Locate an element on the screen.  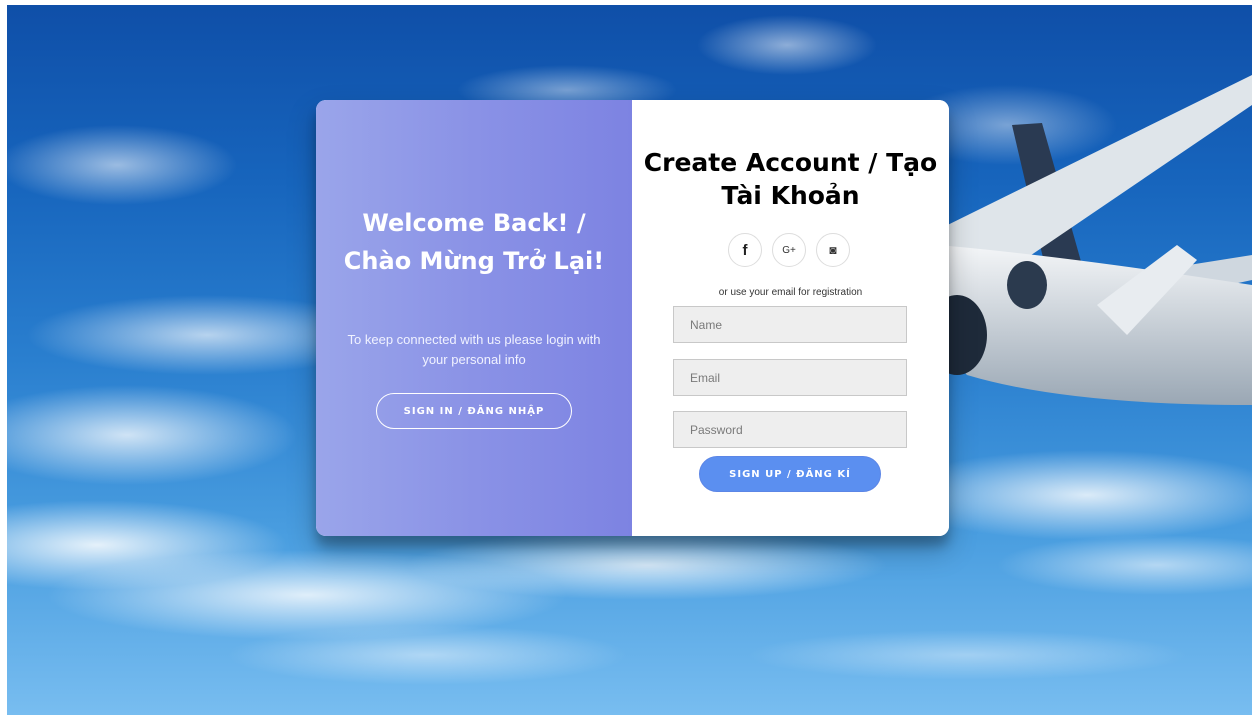
email-input is located at coordinates (790, 377).